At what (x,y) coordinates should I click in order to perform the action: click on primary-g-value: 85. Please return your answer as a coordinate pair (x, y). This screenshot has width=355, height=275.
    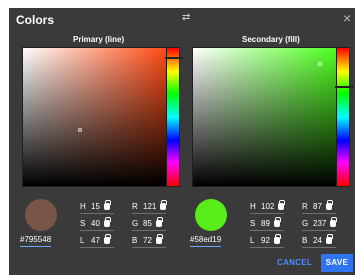
    Looking at the image, I should click on (147, 223).